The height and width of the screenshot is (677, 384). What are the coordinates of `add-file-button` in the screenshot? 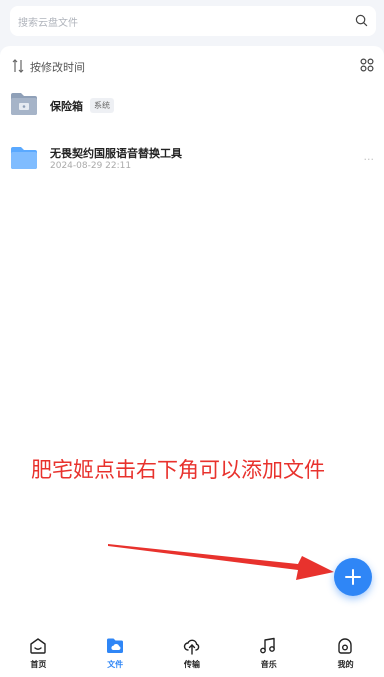 It's located at (353, 577).